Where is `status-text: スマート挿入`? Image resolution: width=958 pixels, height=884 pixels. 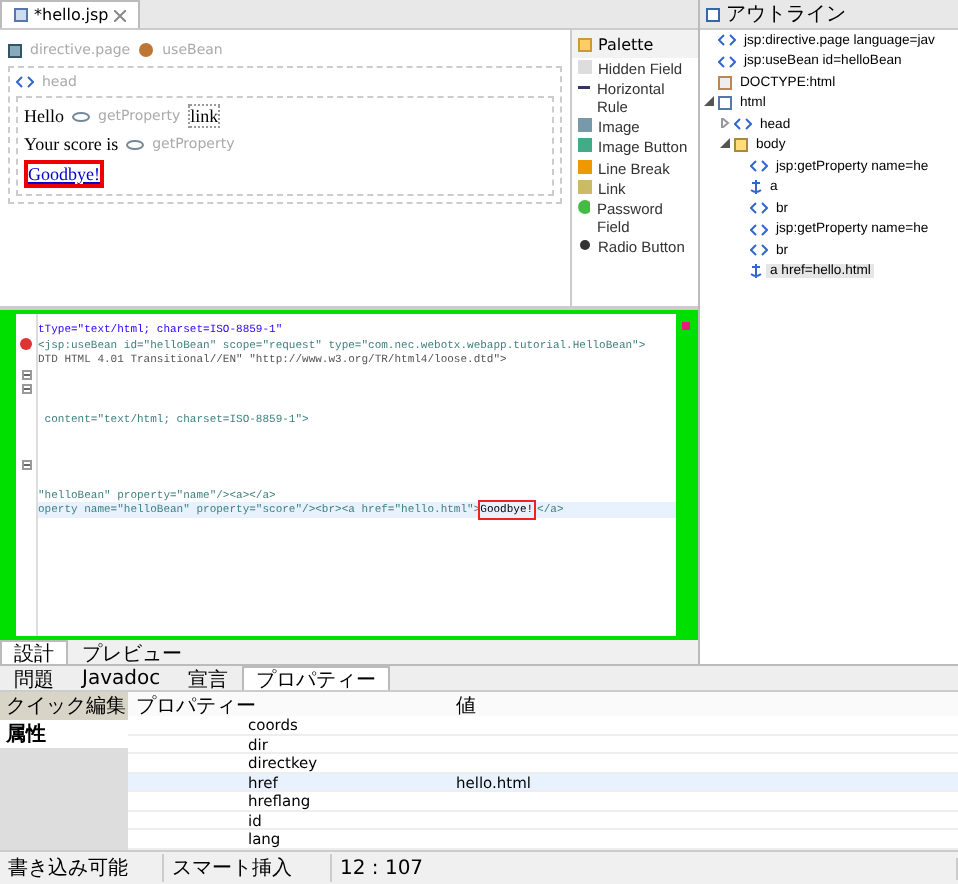
status-text: スマート挿入 is located at coordinates (248, 868).